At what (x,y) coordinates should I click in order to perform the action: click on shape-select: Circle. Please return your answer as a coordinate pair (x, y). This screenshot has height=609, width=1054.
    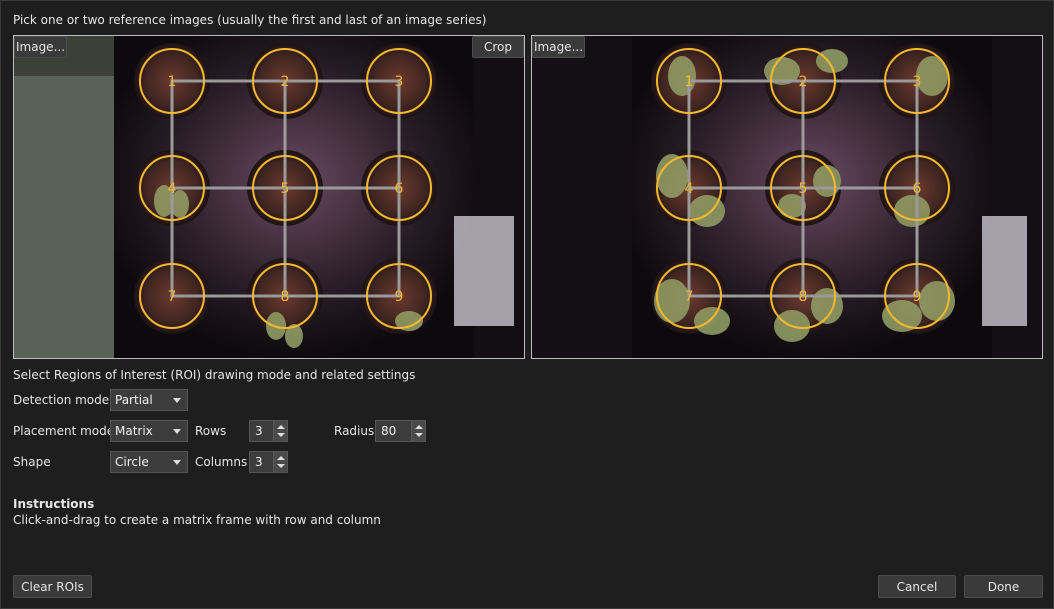
    Looking at the image, I should click on (149, 462).